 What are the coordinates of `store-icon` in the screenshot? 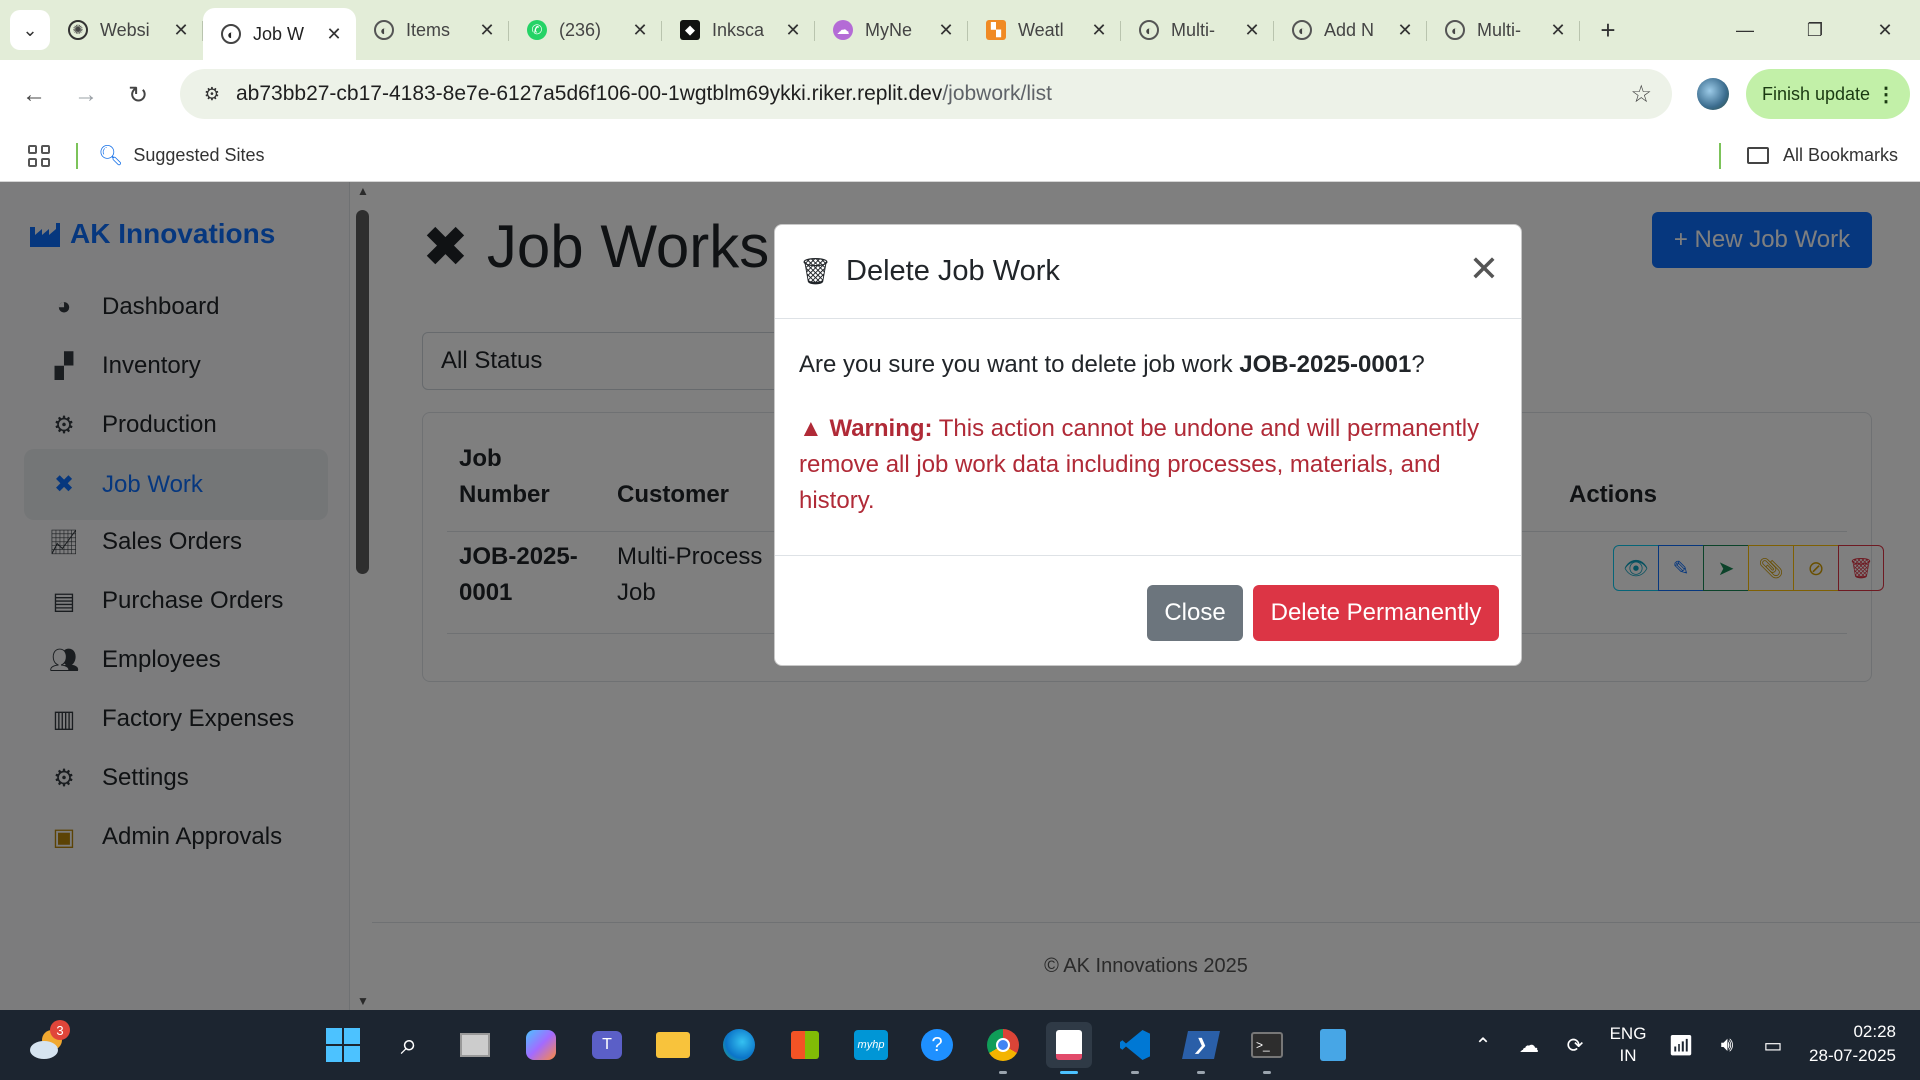 It's located at (805, 1045).